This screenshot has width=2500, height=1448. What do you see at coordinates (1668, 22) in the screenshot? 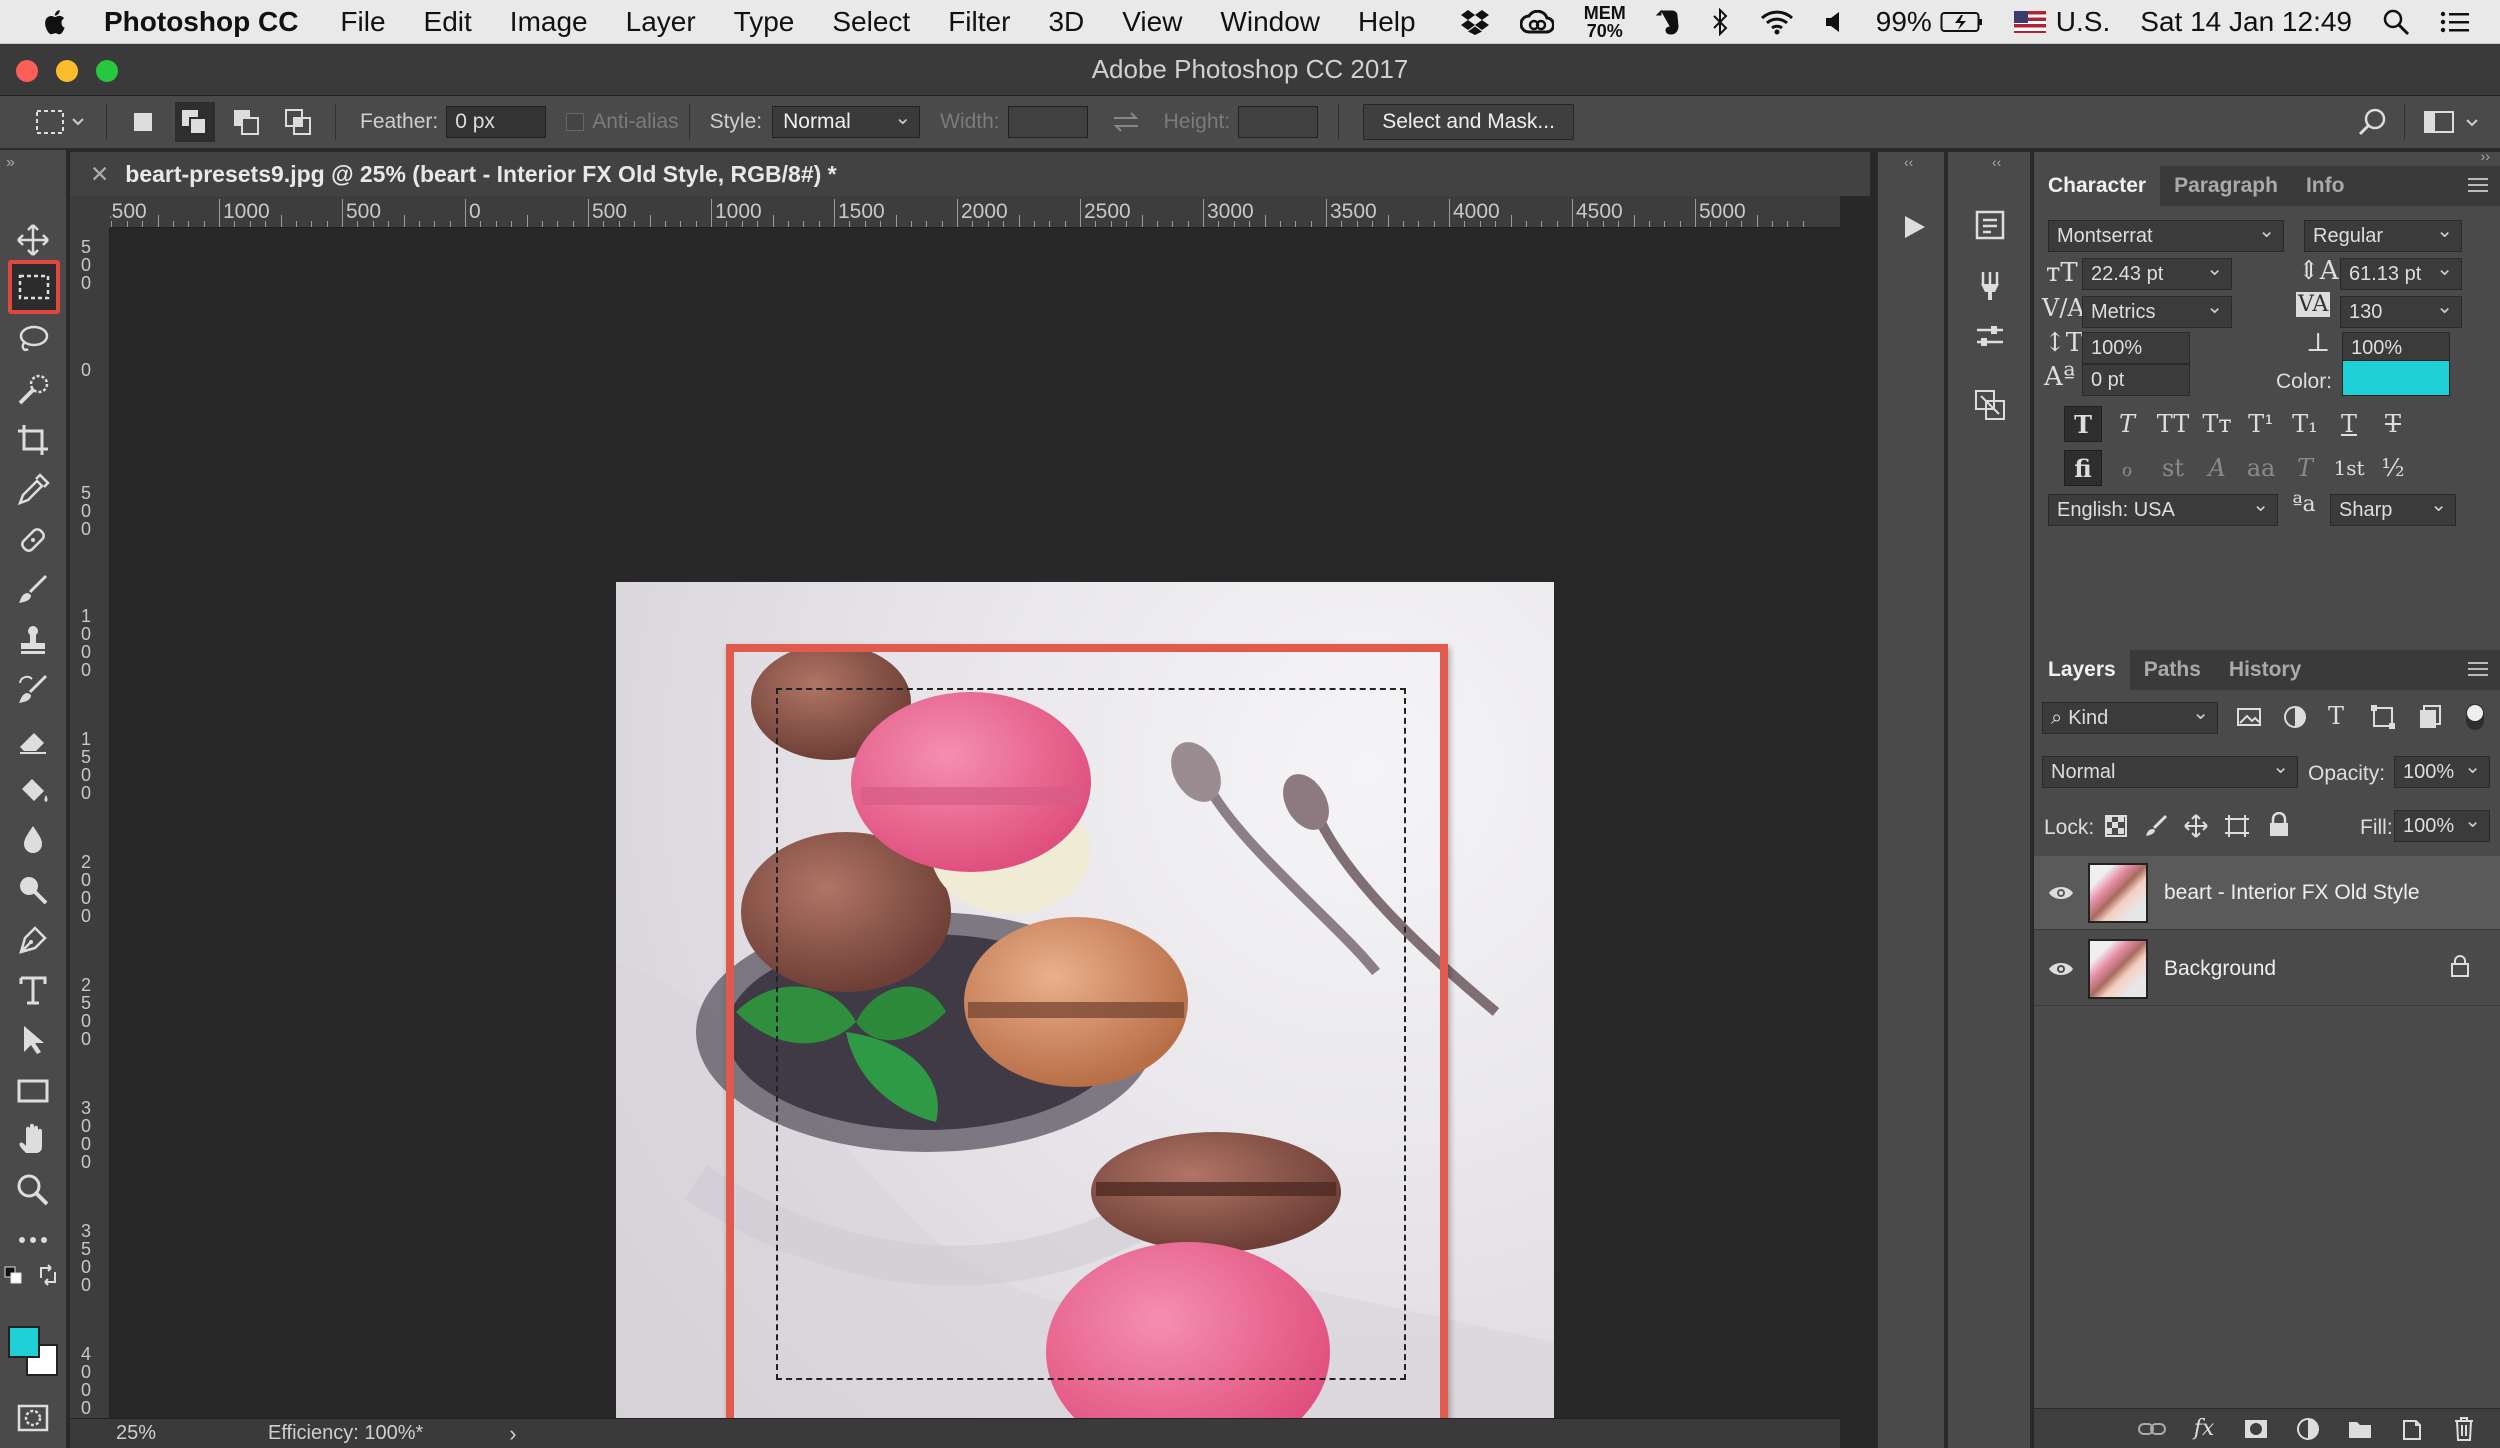
I see `evernote-icon` at bounding box center [1668, 22].